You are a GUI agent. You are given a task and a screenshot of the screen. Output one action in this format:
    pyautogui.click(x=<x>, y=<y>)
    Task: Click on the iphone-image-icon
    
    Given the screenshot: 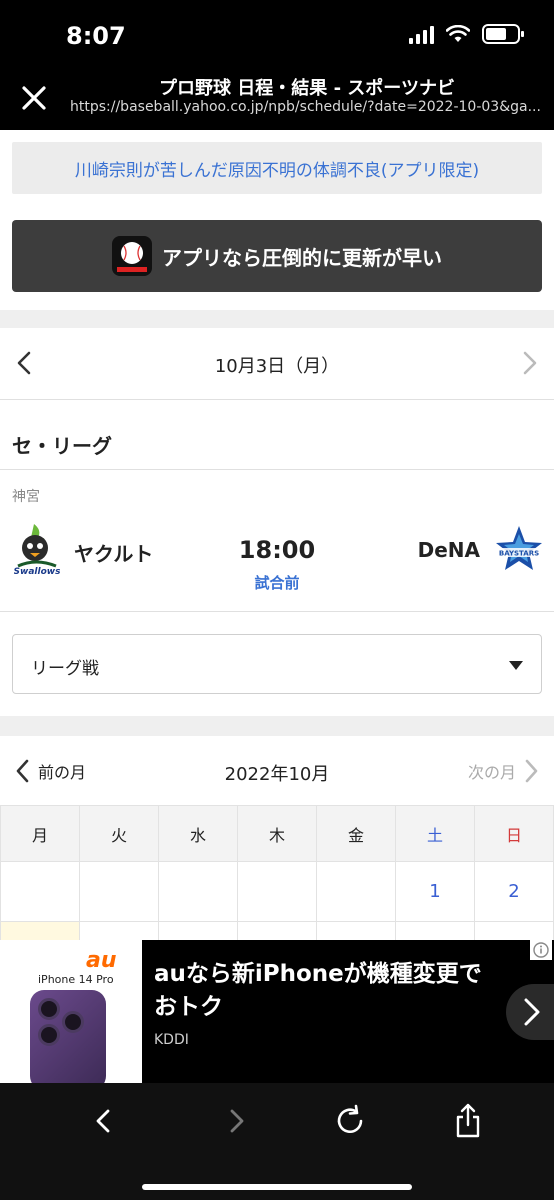 What is the action you would take?
    pyautogui.click(x=68, y=1036)
    